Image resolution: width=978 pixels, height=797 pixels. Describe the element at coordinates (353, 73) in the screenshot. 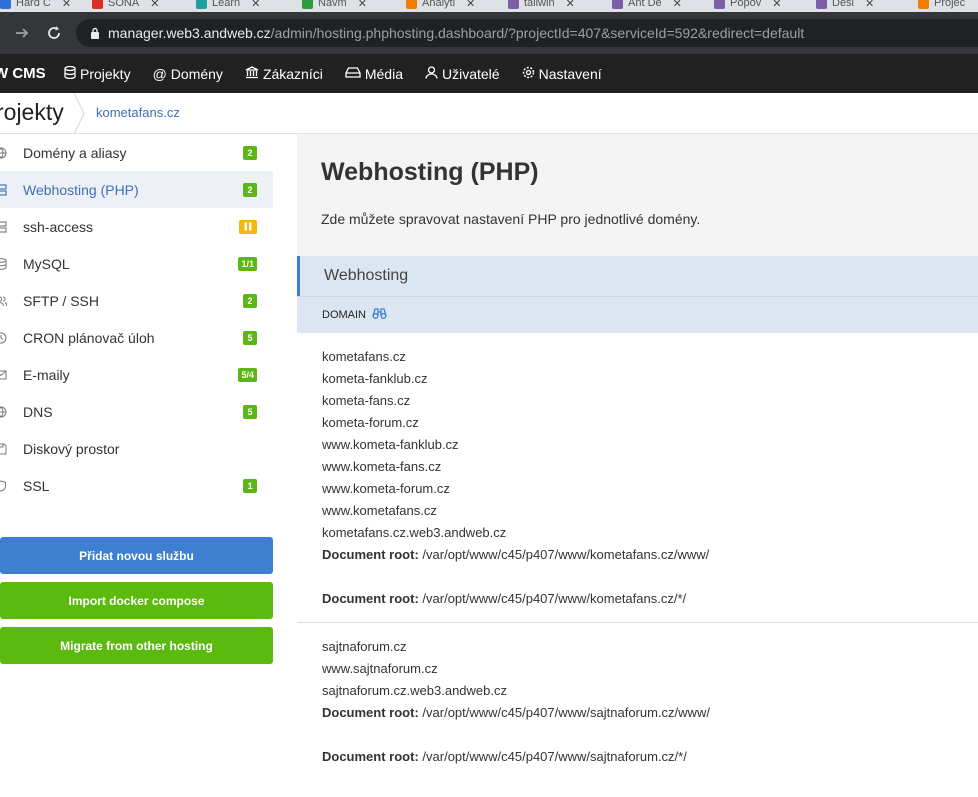

I see `drive-icon` at that location.